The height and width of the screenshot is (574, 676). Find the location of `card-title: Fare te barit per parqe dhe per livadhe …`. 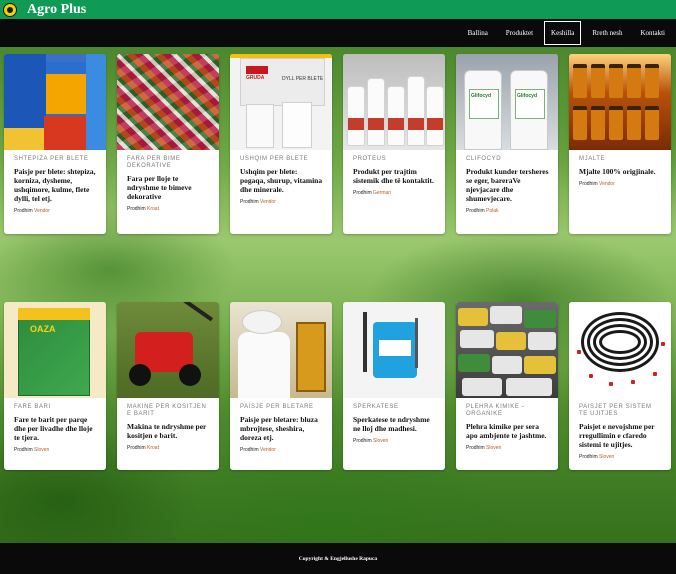

card-title: Fare te barit per parqe dhe per livadhe … is located at coordinates (55, 428).